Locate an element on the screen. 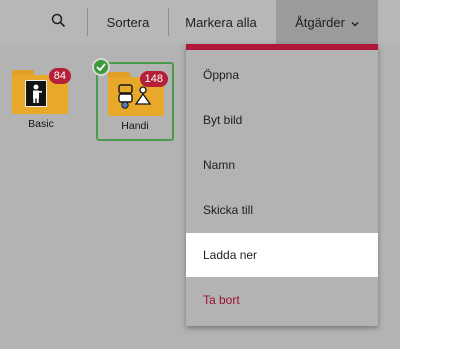 This screenshot has width=450, height=349. item-count-badge: 148 is located at coordinates (153, 79).